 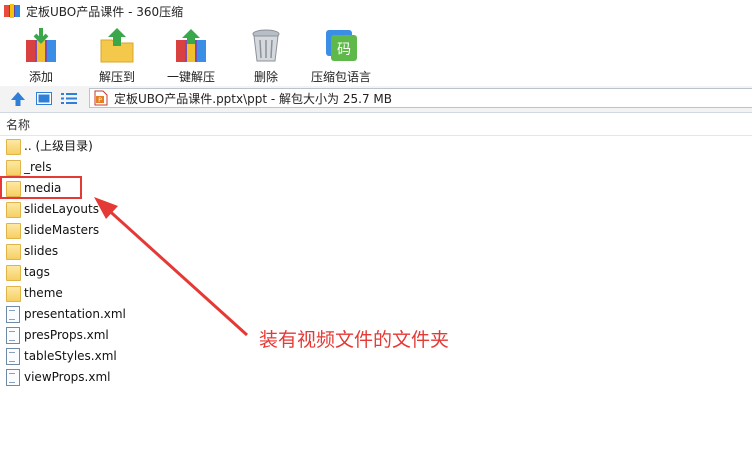 I want to click on archive-language-icon: 码, so click(x=341, y=45).